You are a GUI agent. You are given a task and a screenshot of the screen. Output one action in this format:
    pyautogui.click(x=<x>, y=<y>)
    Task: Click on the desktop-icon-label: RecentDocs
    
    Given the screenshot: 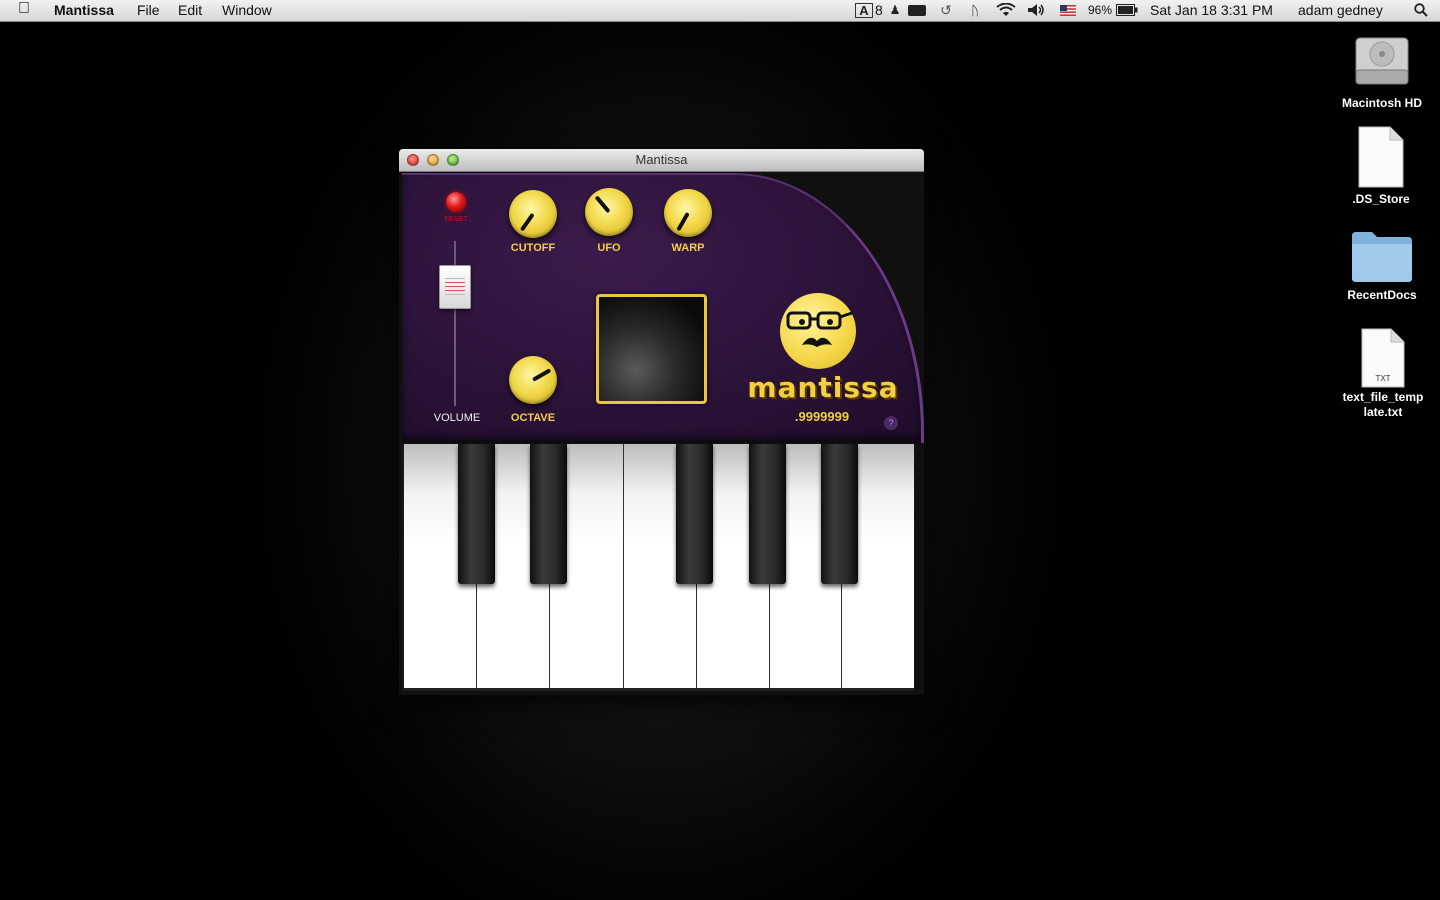 What is the action you would take?
    pyautogui.click(x=1382, y=295)
    